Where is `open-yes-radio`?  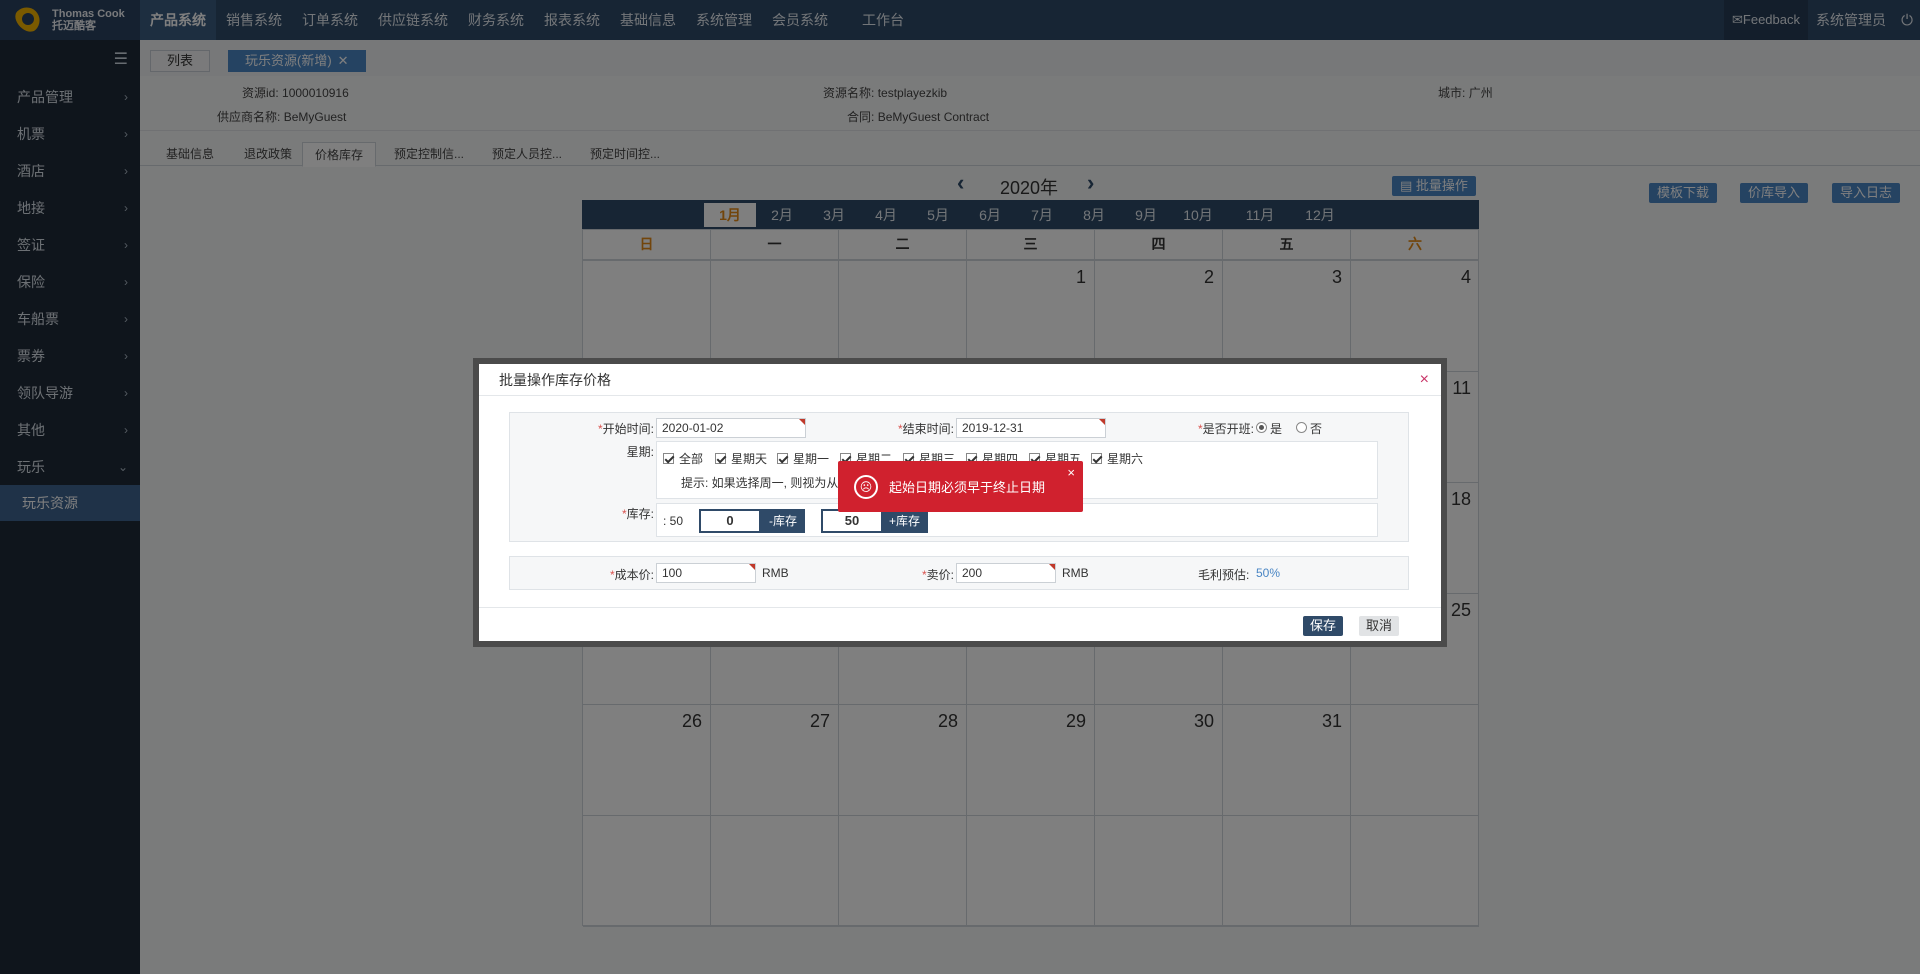 open-yes-radio is located at coordinates (1261, 427).